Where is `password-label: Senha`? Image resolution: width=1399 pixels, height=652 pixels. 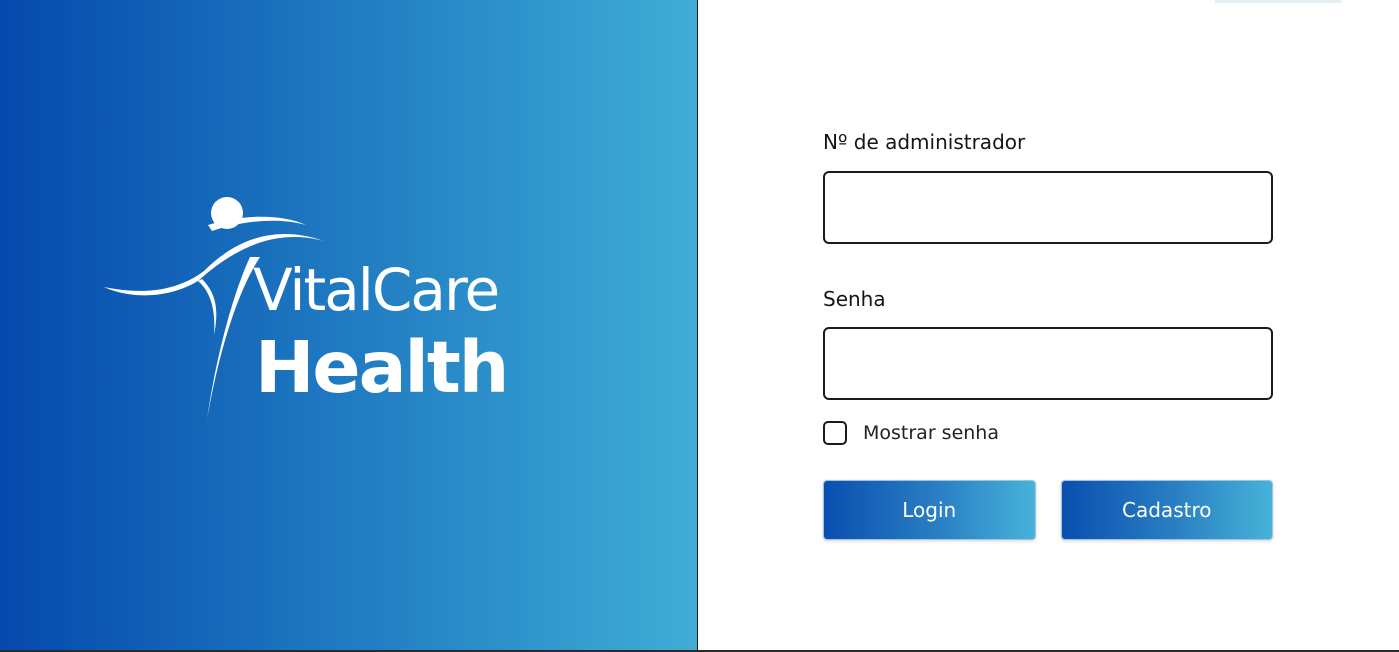 password-label: Senha is located at coordinates (854, 299).